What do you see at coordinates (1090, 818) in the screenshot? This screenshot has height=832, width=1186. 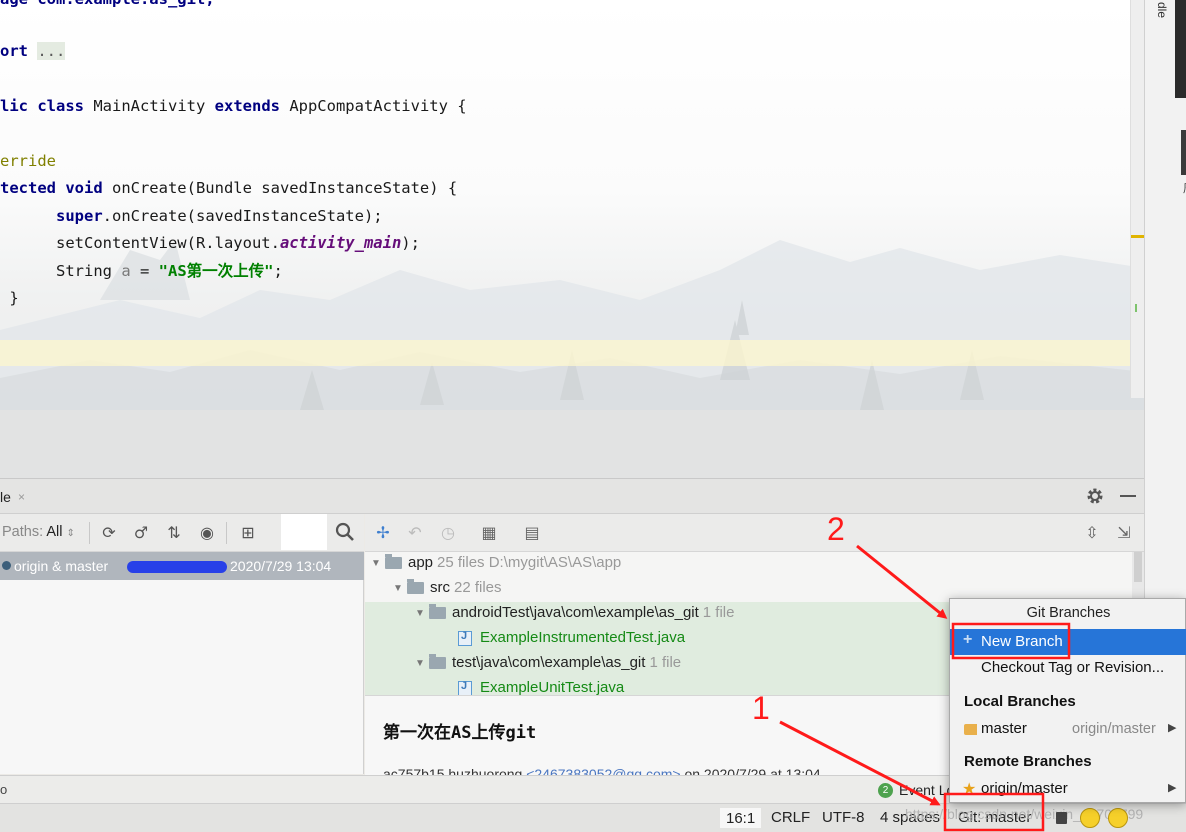 I see `happy-face-icon` at bounding box center [1090, 818].